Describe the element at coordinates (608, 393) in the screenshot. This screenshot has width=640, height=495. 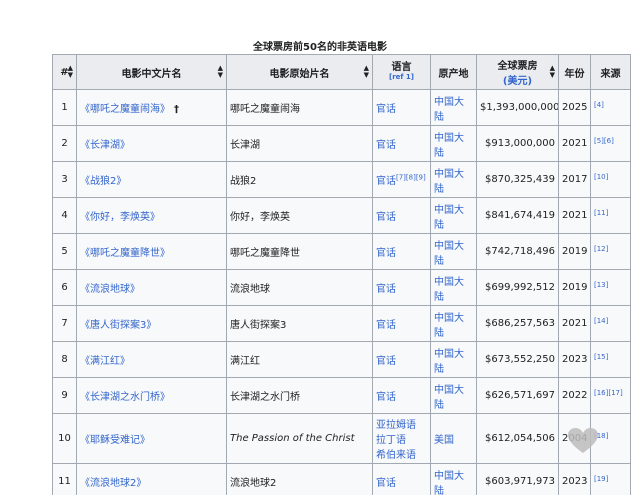
I see `source-ref-link: [16][17]` at that location.